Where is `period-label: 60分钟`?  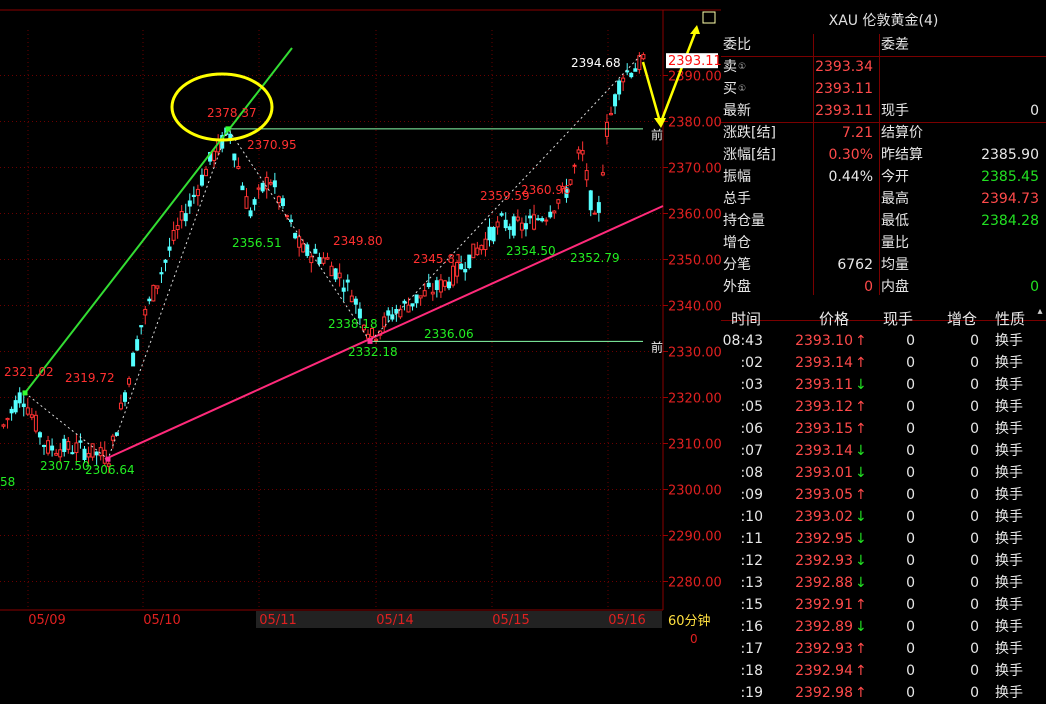 period-label: 60分钟 is located at coordinates (689, 621).